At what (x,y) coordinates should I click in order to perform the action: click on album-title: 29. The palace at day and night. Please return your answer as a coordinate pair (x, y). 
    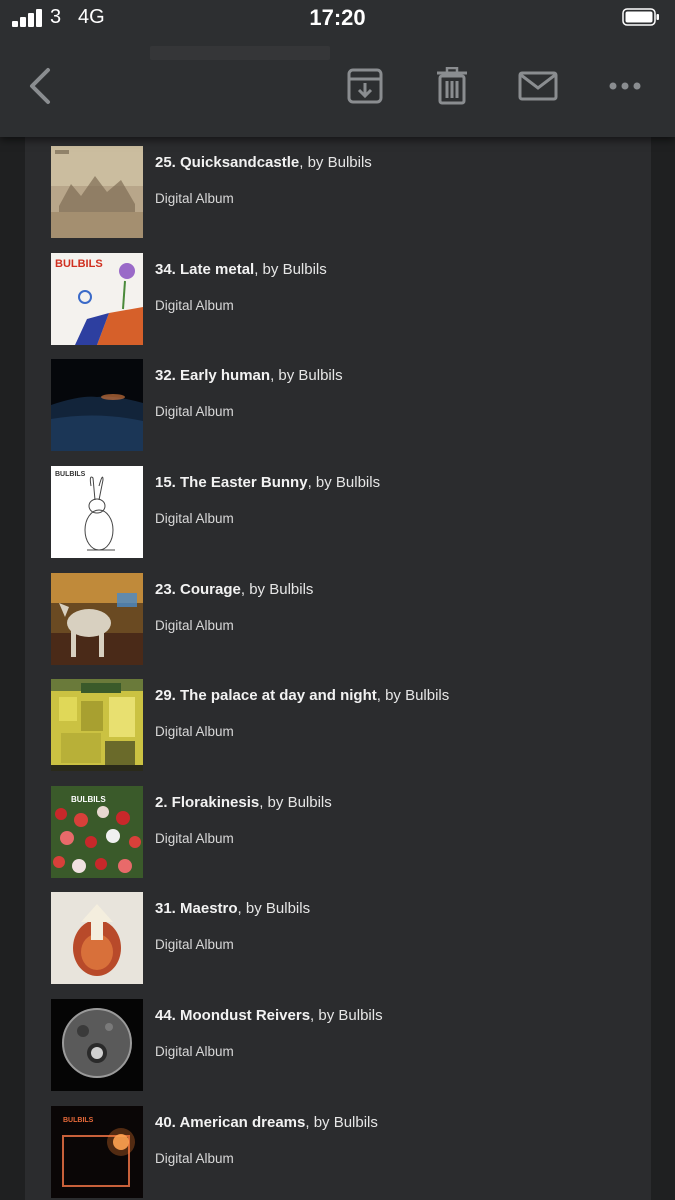
    Looking at the image, I should click on (266, 695).